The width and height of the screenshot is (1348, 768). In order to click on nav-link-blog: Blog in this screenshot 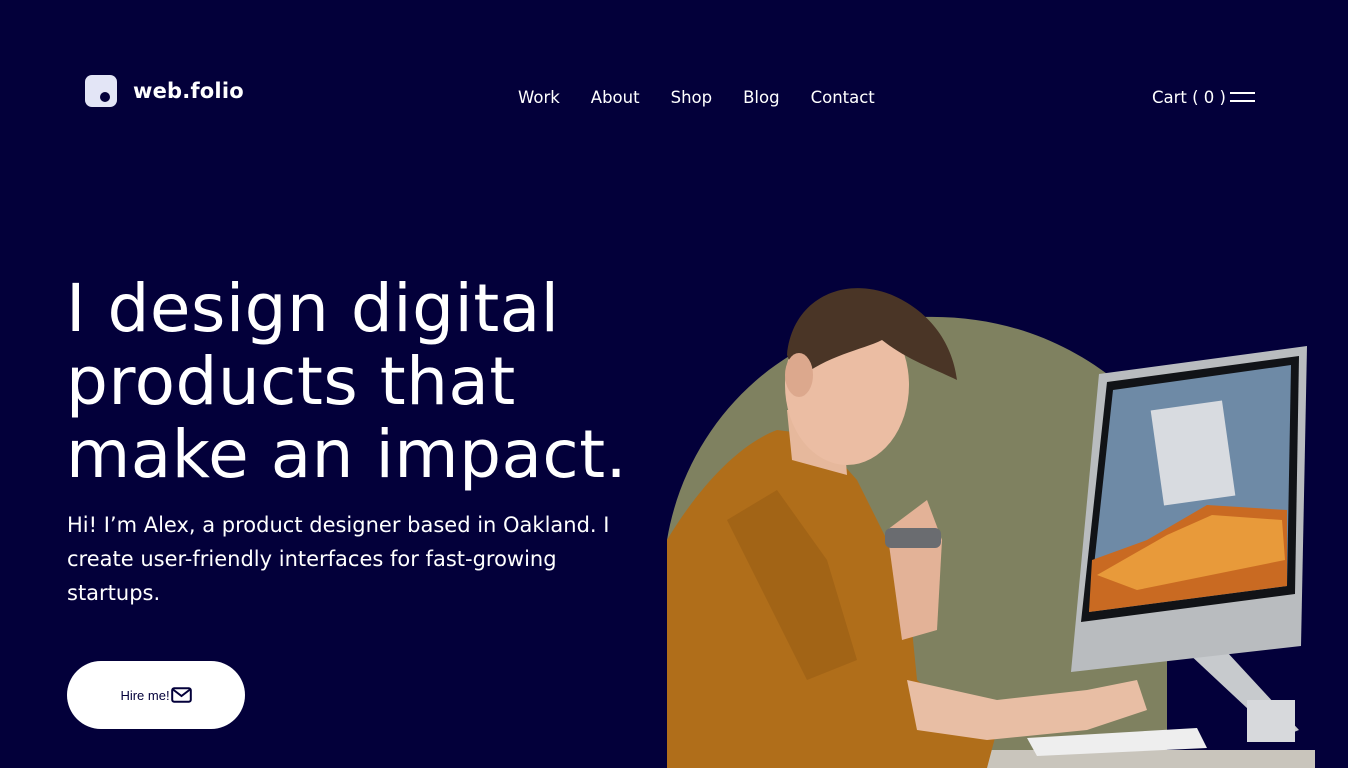, I will do `click(761, 97)`.